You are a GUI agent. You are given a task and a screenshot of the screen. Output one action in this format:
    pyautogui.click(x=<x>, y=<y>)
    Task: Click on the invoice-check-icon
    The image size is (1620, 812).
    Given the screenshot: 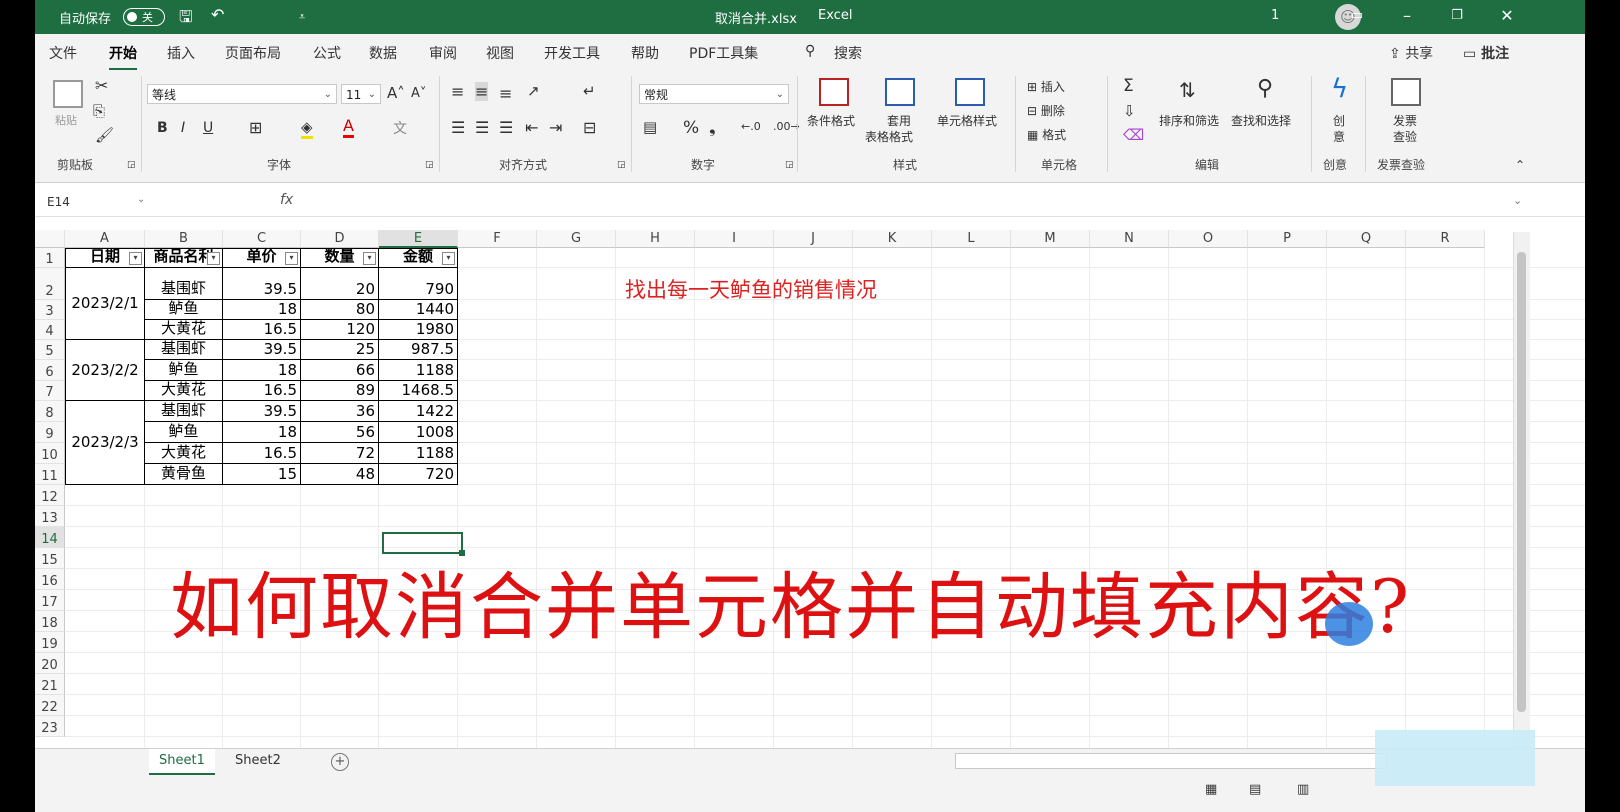 What is the action you would take?
    pyautogui.click(x=1406, y=92)
    